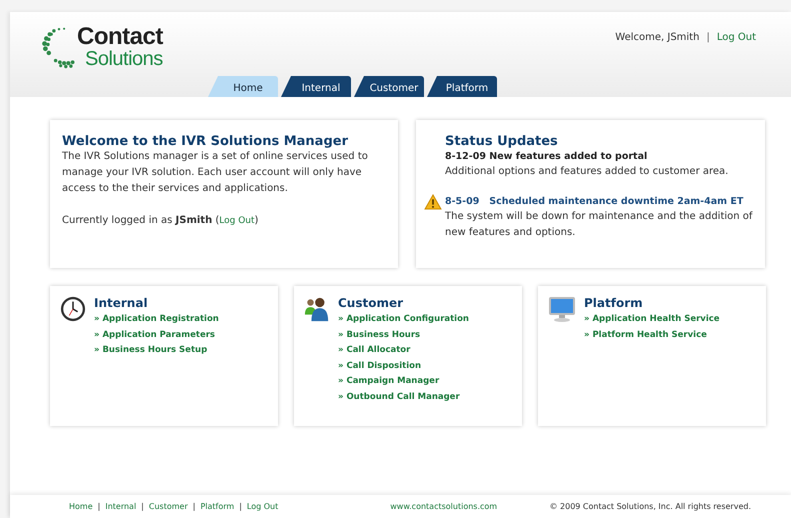 This screenshot has width=791, height=518. What do you see at coordinates (124, 59) in the screenshot?
I see `logo-tagline: Solutions` at bounding box center [124, 59].